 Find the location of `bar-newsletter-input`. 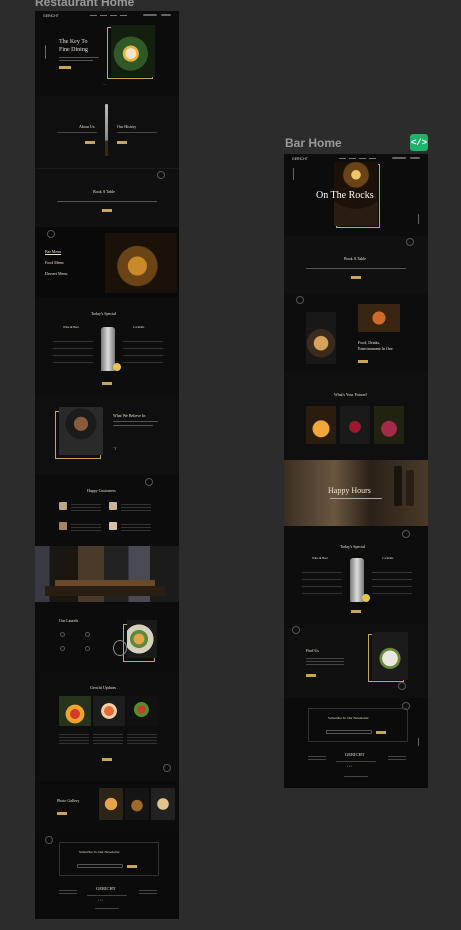

bar-newsletter-input is located at coordinates (349, 732).